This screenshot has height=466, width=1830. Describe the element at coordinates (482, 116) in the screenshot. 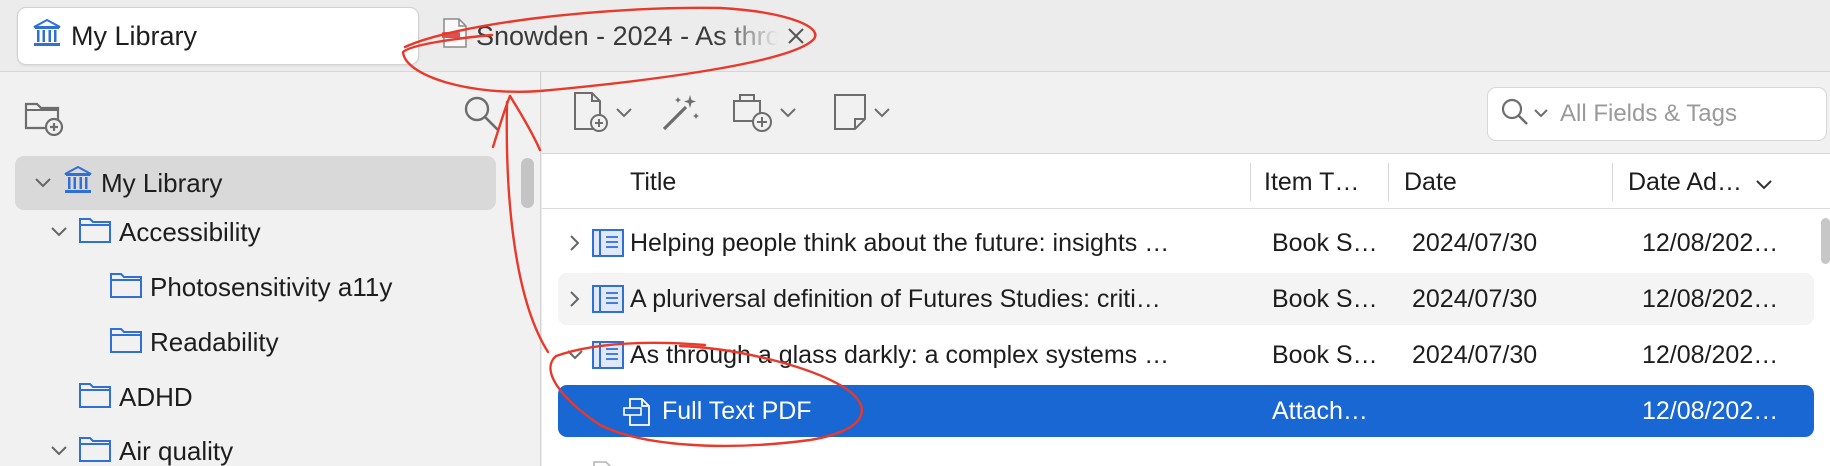

I see `collection-search-icon` at that location.